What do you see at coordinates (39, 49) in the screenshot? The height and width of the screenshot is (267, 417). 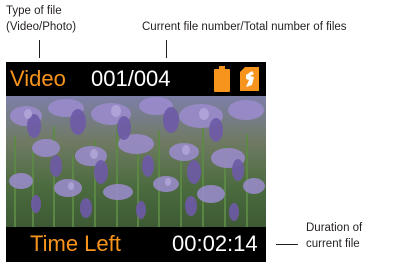 I see `leader-line-file-type` at bounding box center [39, 49].